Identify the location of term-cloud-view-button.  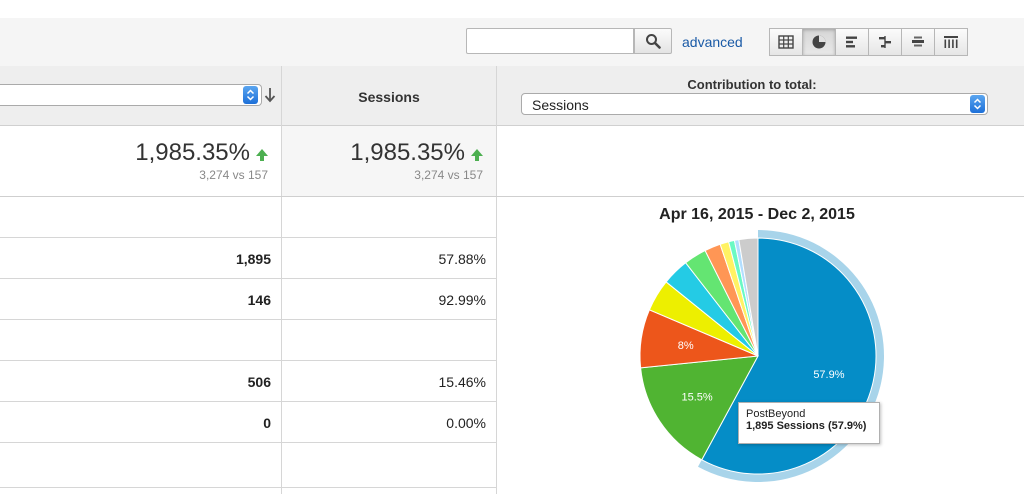
(918, 42).